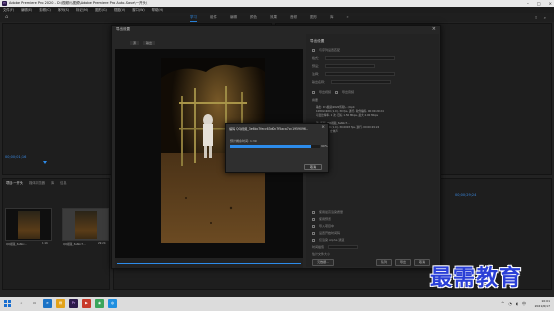 Image resolution: width=554 pixels, height=311 pixels. What do you see at coordinates (524, 304) in the screenshot?
I see `input-method-icon: 中` at bounding box center [524, 304].